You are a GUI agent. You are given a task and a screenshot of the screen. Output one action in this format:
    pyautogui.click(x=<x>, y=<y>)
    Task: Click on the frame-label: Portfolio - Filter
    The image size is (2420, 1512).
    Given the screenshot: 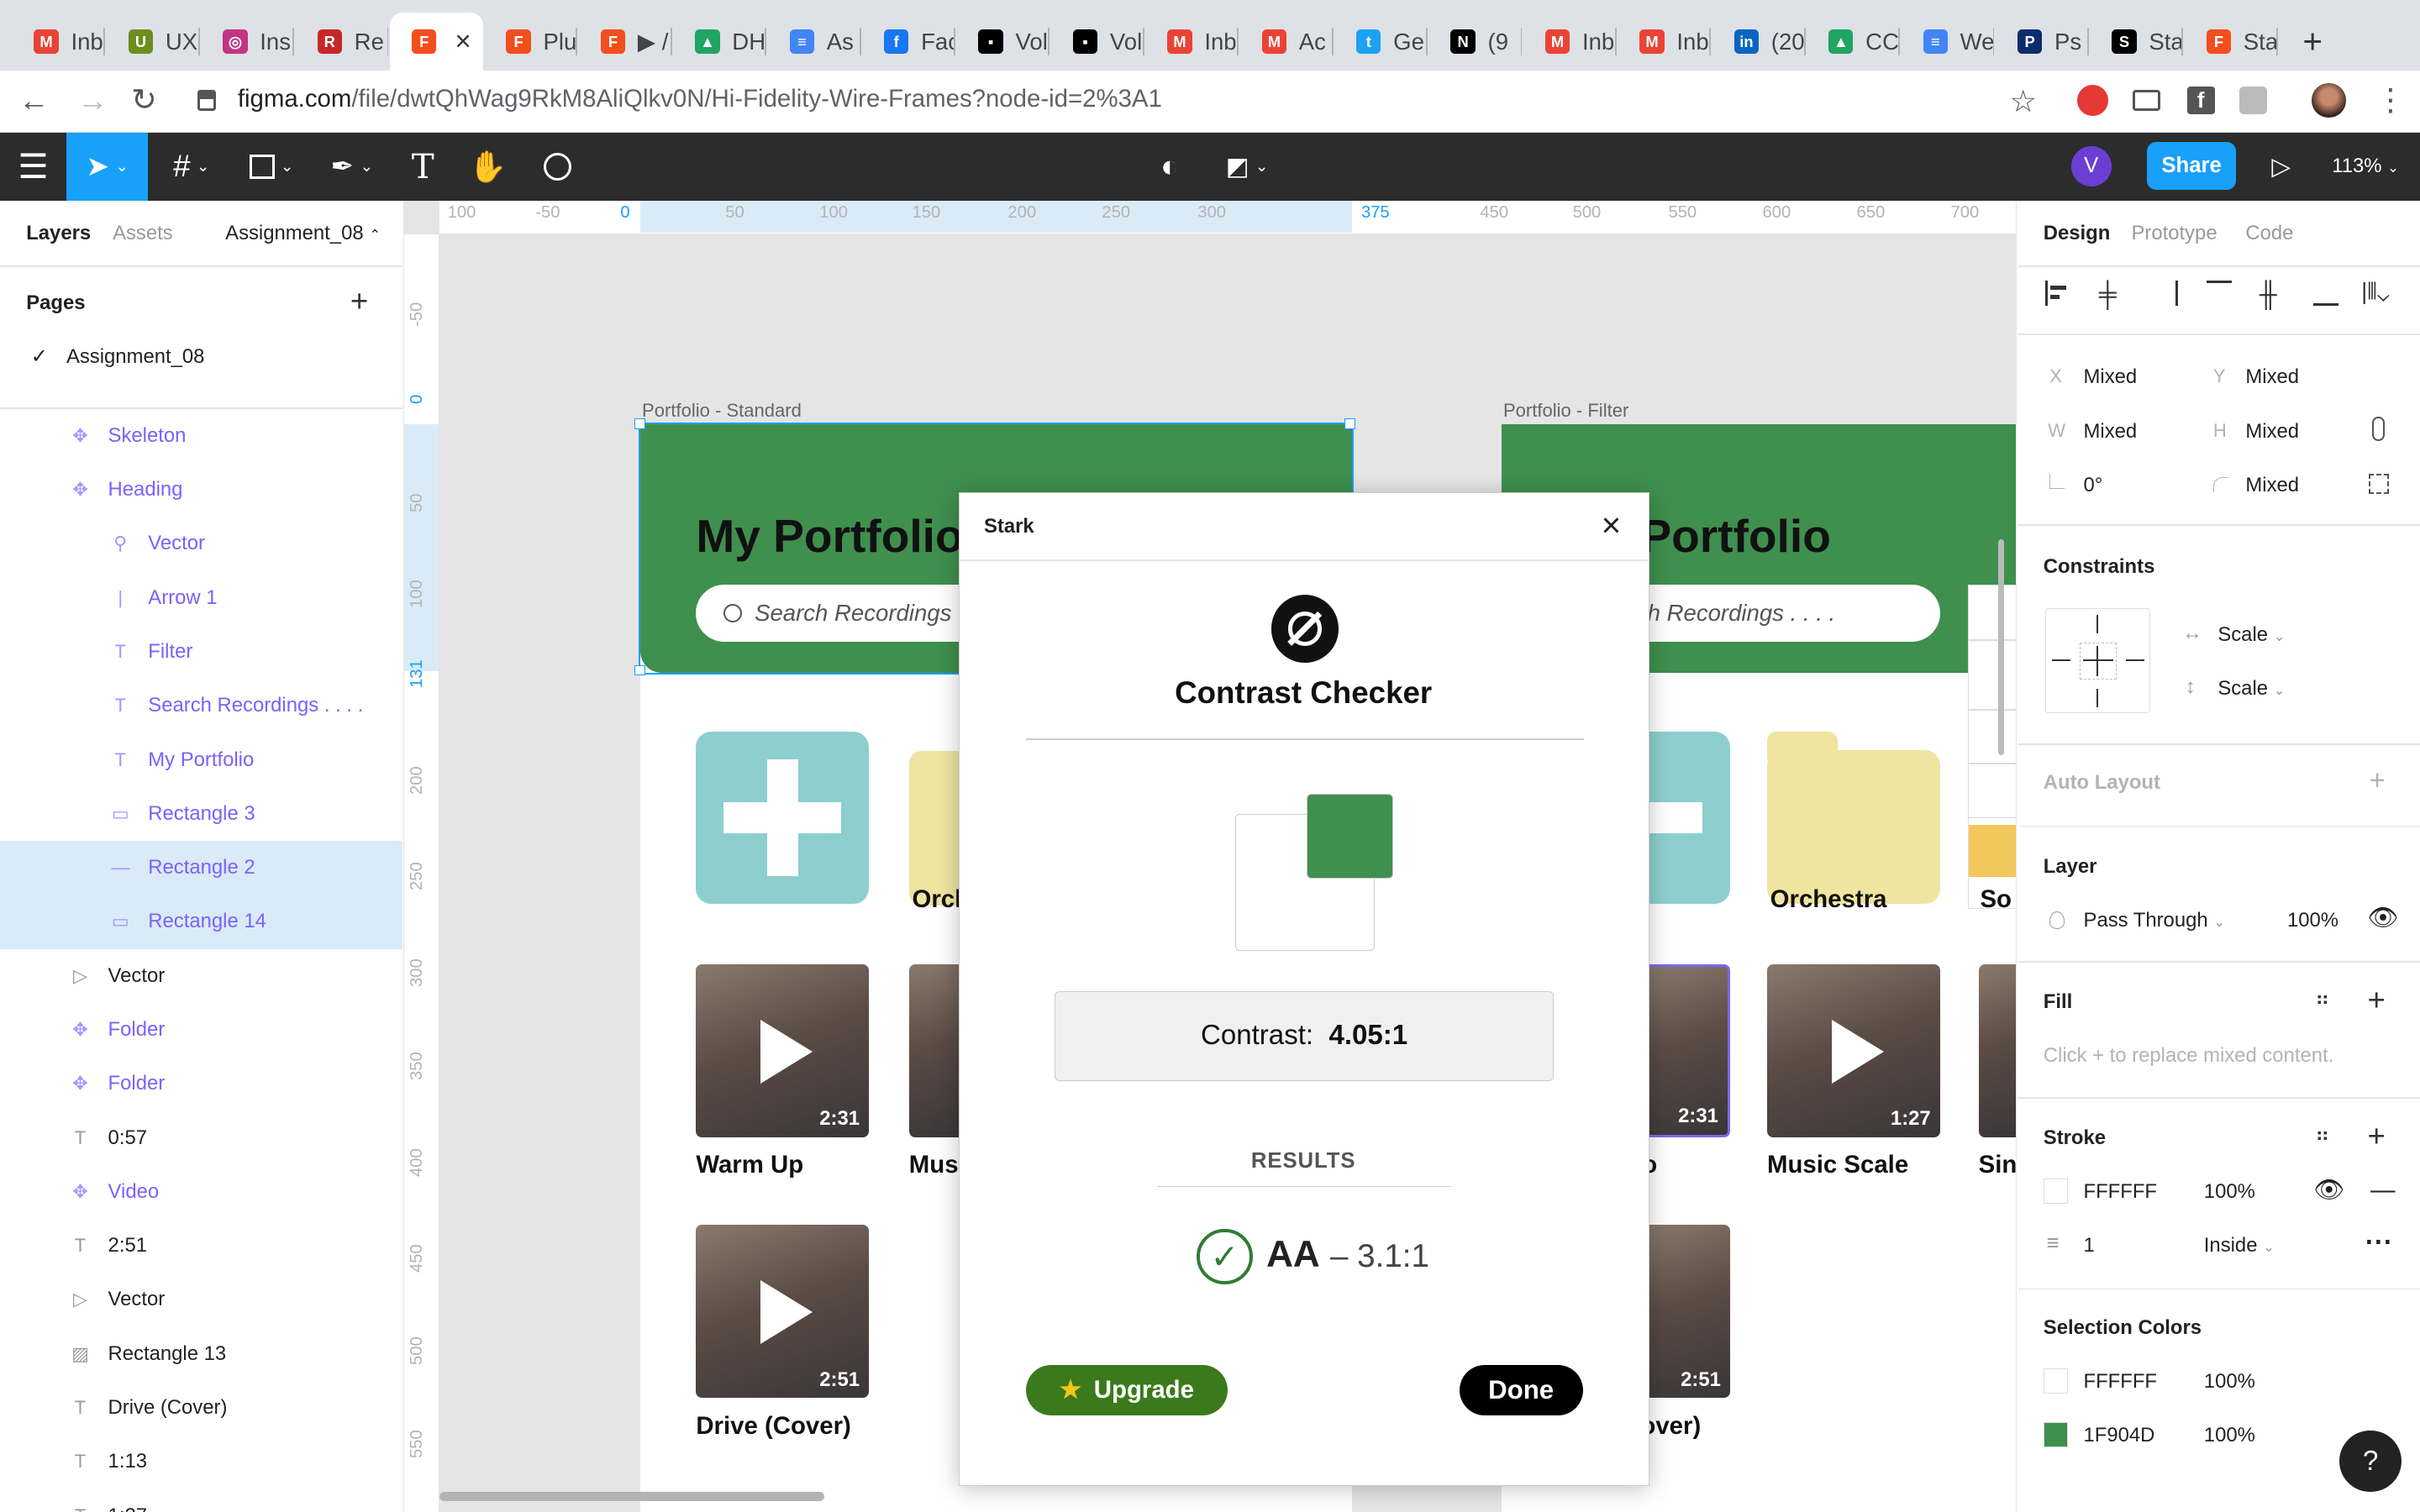 What is the action you would take?
    pyautogui.click(x=1565, y=411)
    